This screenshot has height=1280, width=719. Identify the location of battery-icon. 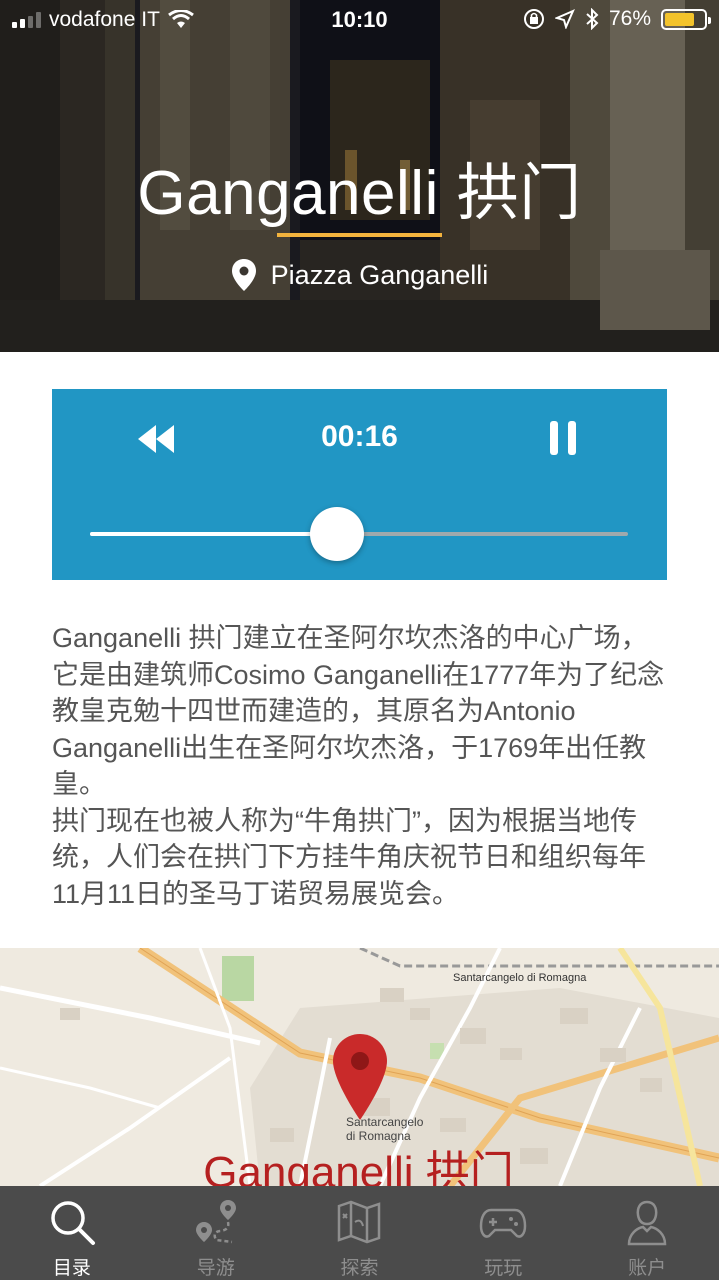
(686, 19).